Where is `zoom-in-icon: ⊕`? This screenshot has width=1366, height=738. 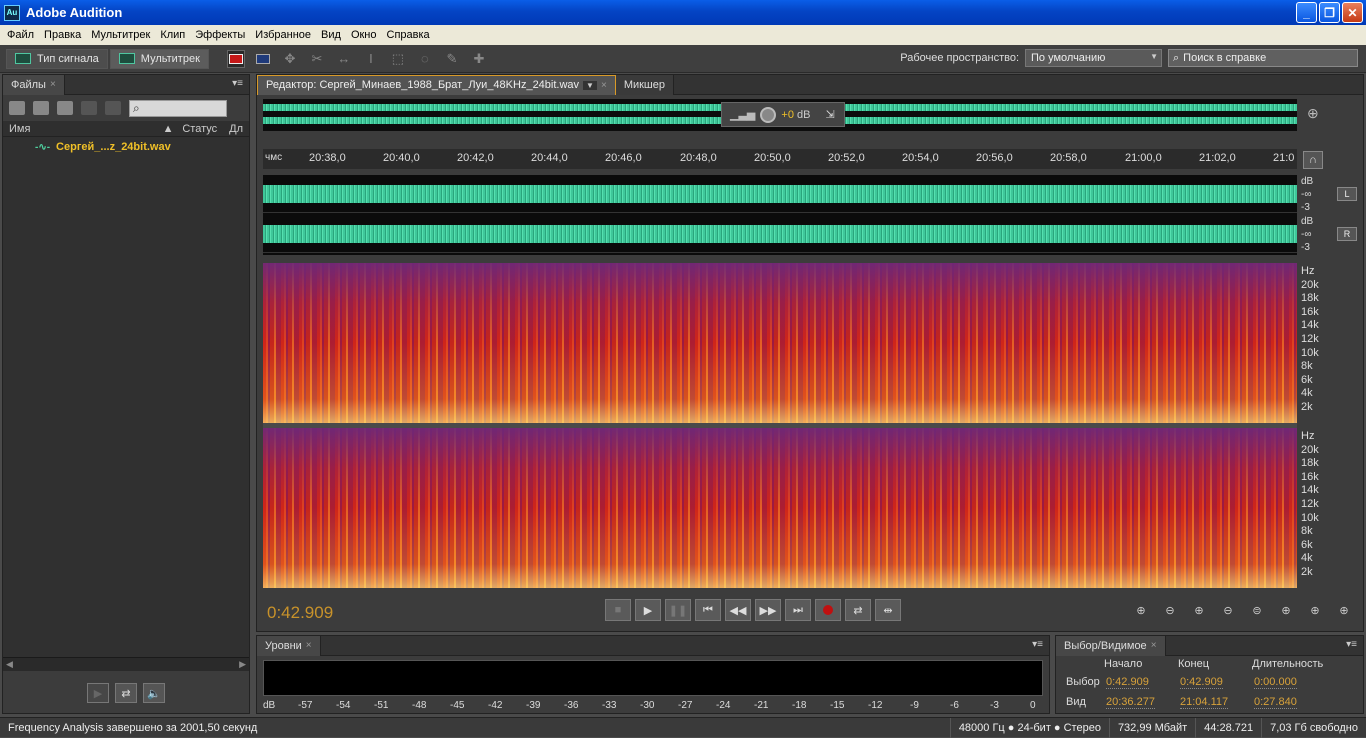
zoom-in-icon: ⊕ is located at coordinates (1316, 114).